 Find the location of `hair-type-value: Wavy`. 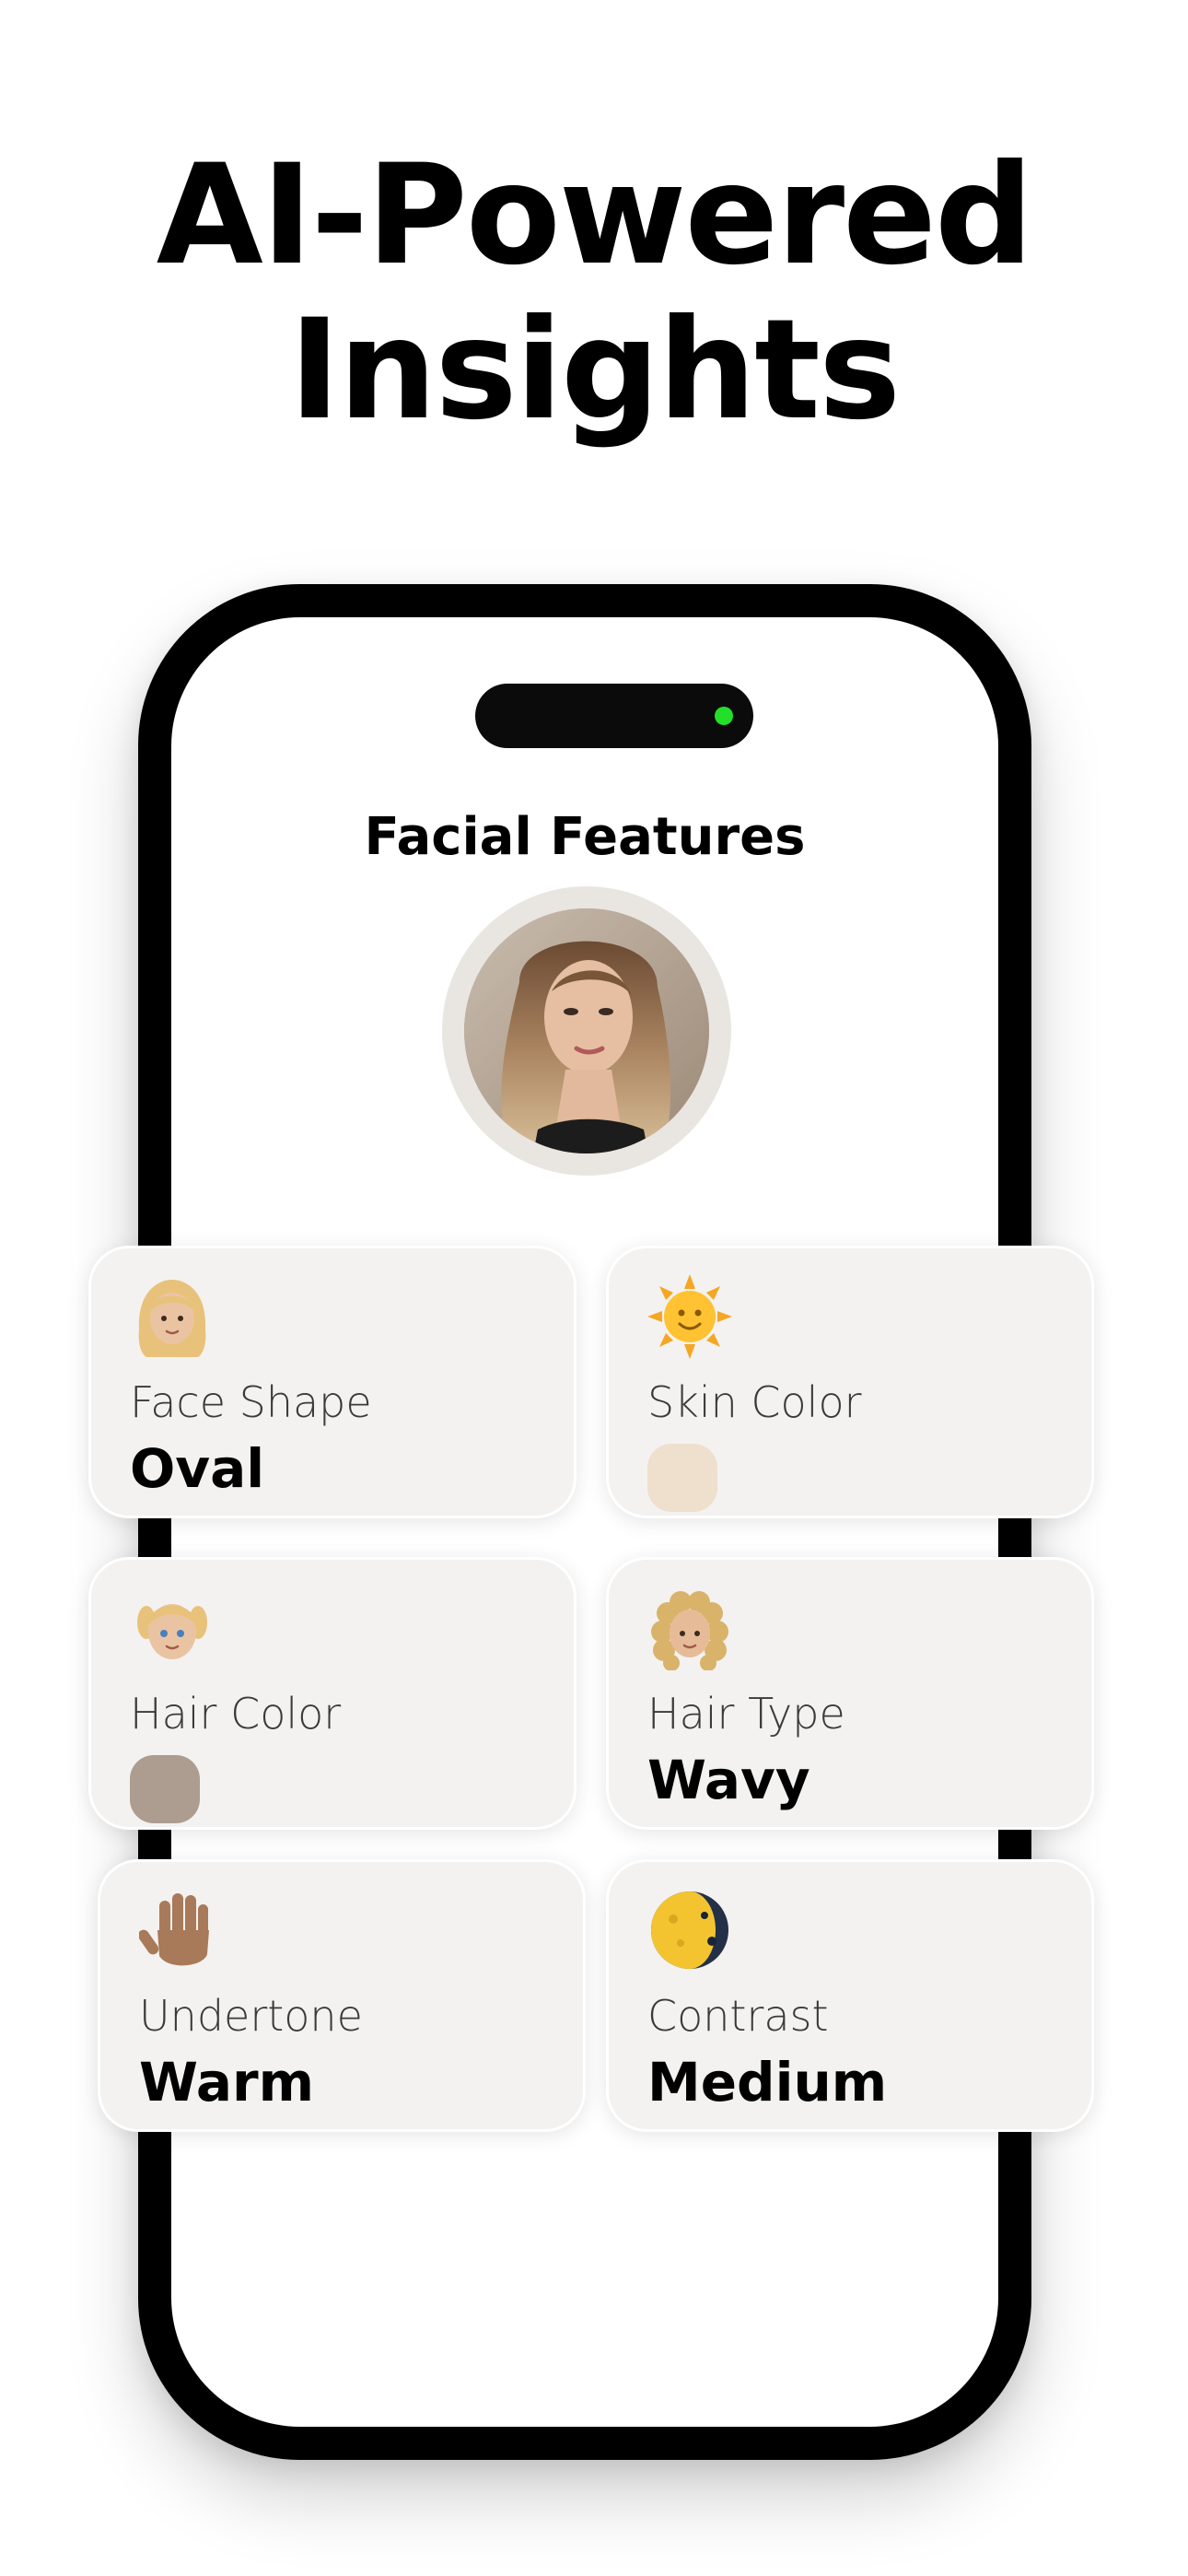

hair-type-value: Wavy is located at coordinates (728, 1780).